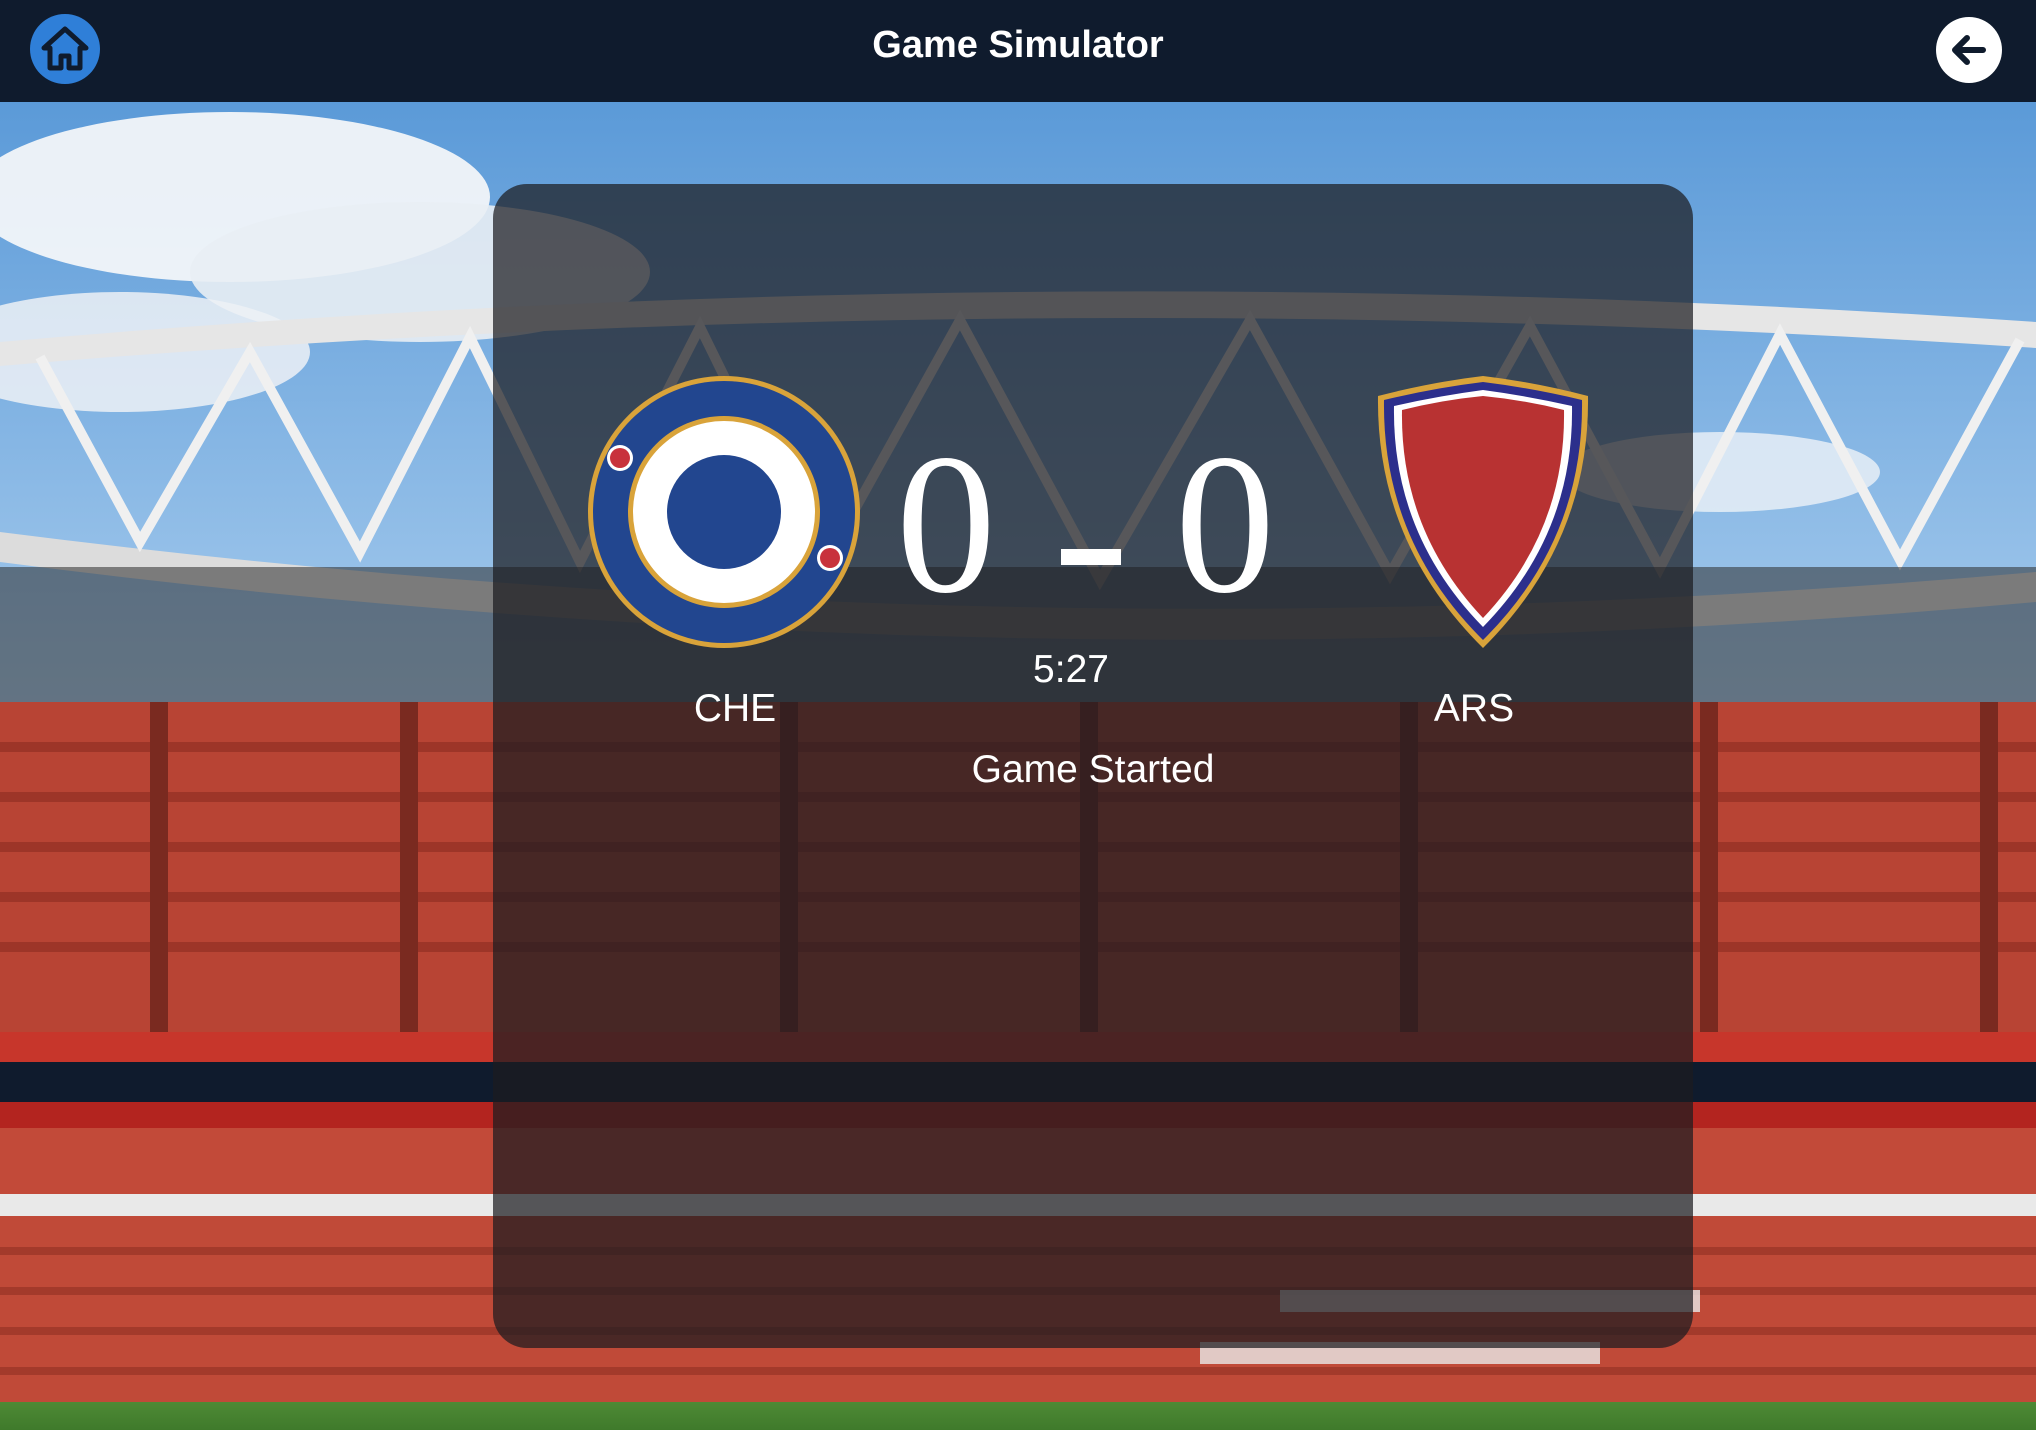  What do you see at coordinates (735, 708) in the screenshot?
I see `home-team-abbr: CHE` at bounding box center [735, 708].